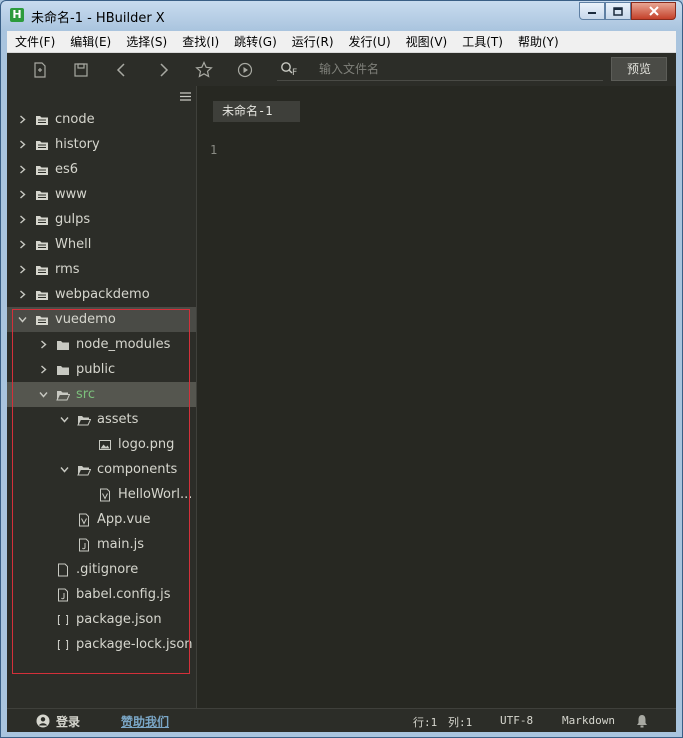 Image resolution: width=683 pixels, height=738 pixels. I want to click on search-icon-letter: F, so click(294, 72).